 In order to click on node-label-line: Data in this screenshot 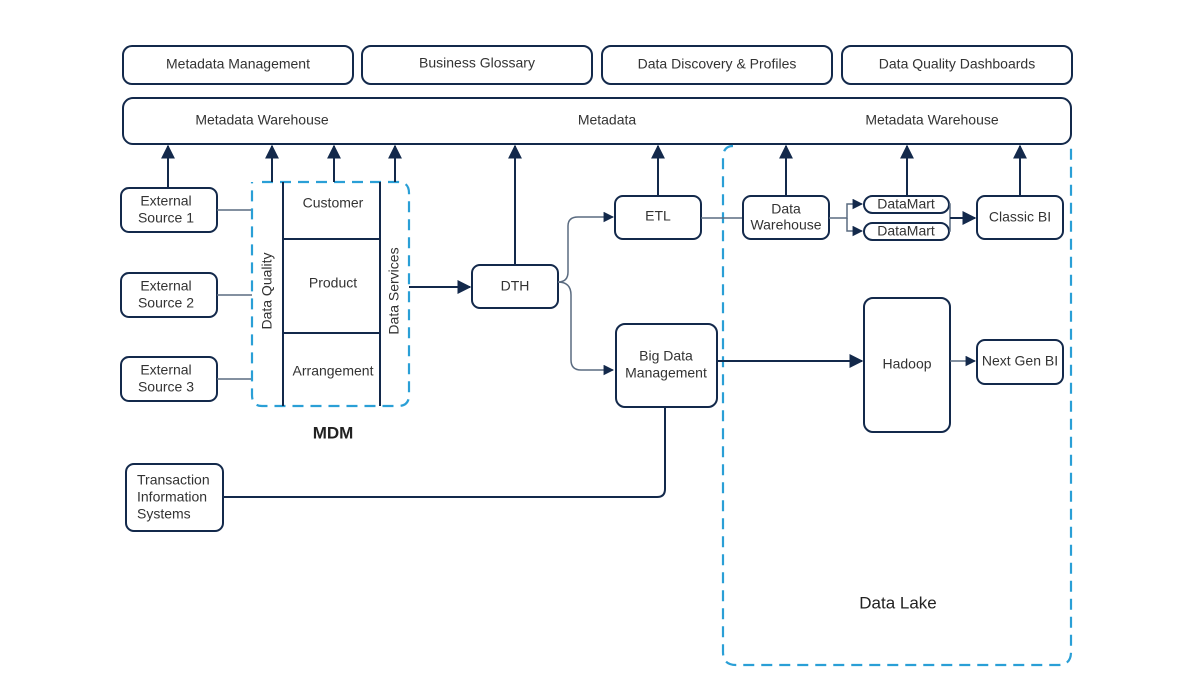, I will do `click(786, 209)`.